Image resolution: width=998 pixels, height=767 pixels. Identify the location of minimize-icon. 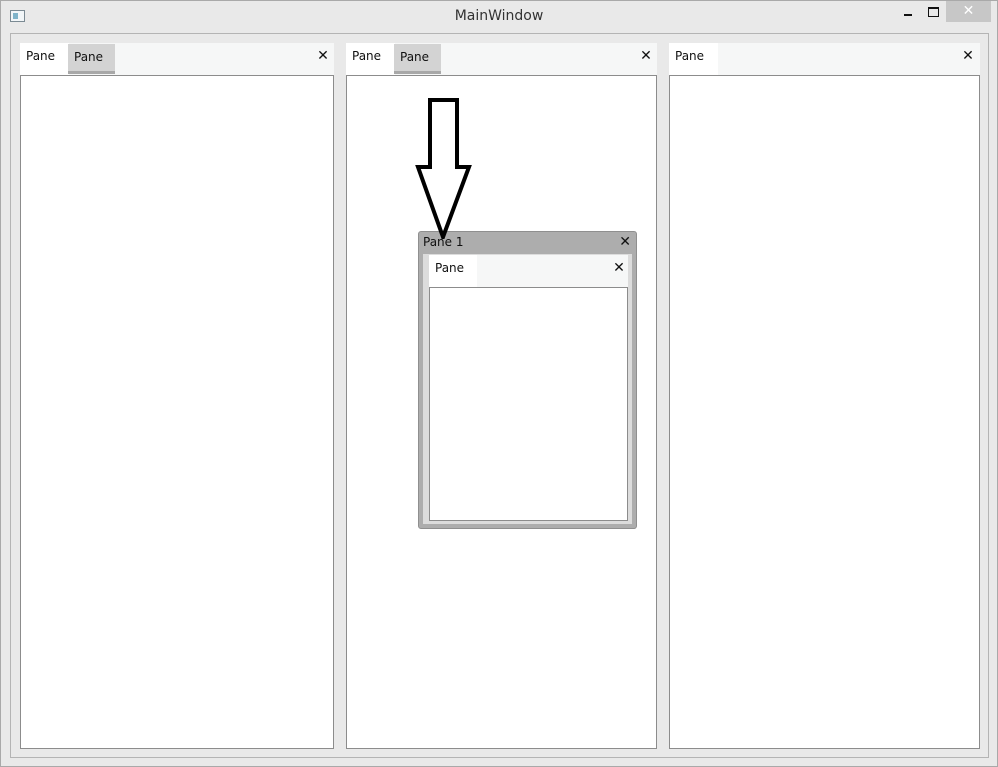
(908, 15).